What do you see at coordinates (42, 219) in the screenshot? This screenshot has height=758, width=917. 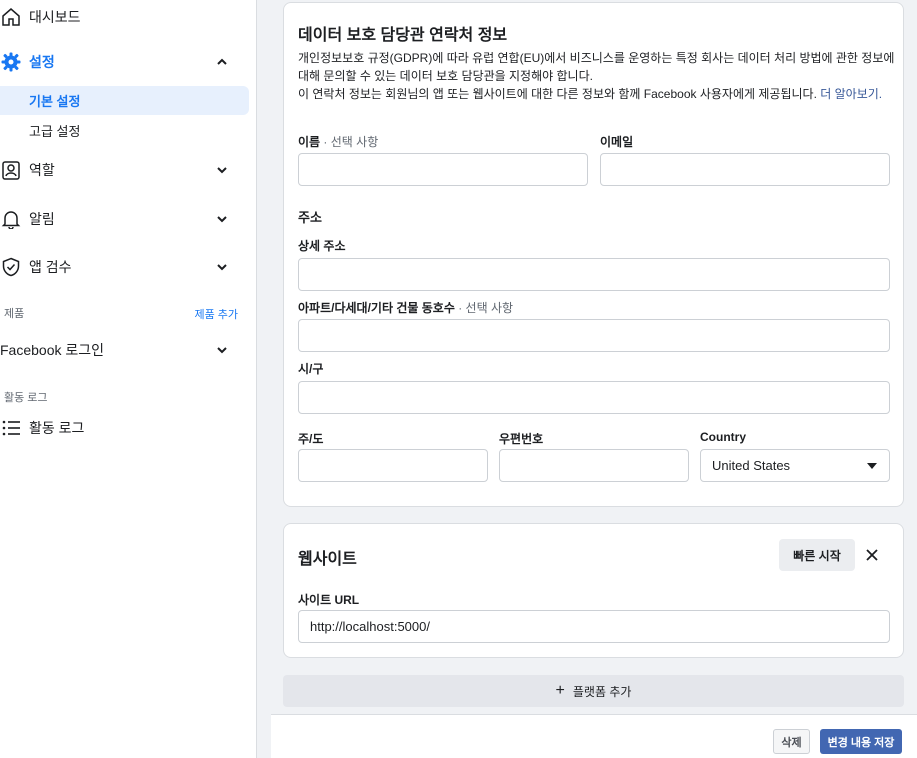 I see `sidebar-item-label: 알림` at bounding box center [42, 219].